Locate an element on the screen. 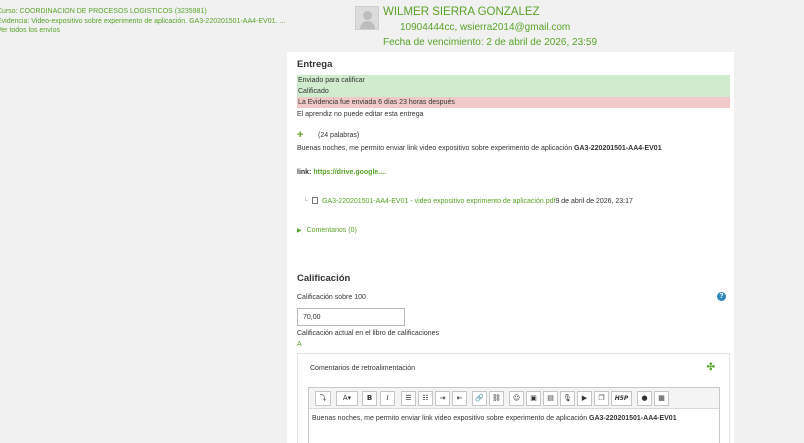  outdent-button: ⇤ is located at coordinates (459, 398).